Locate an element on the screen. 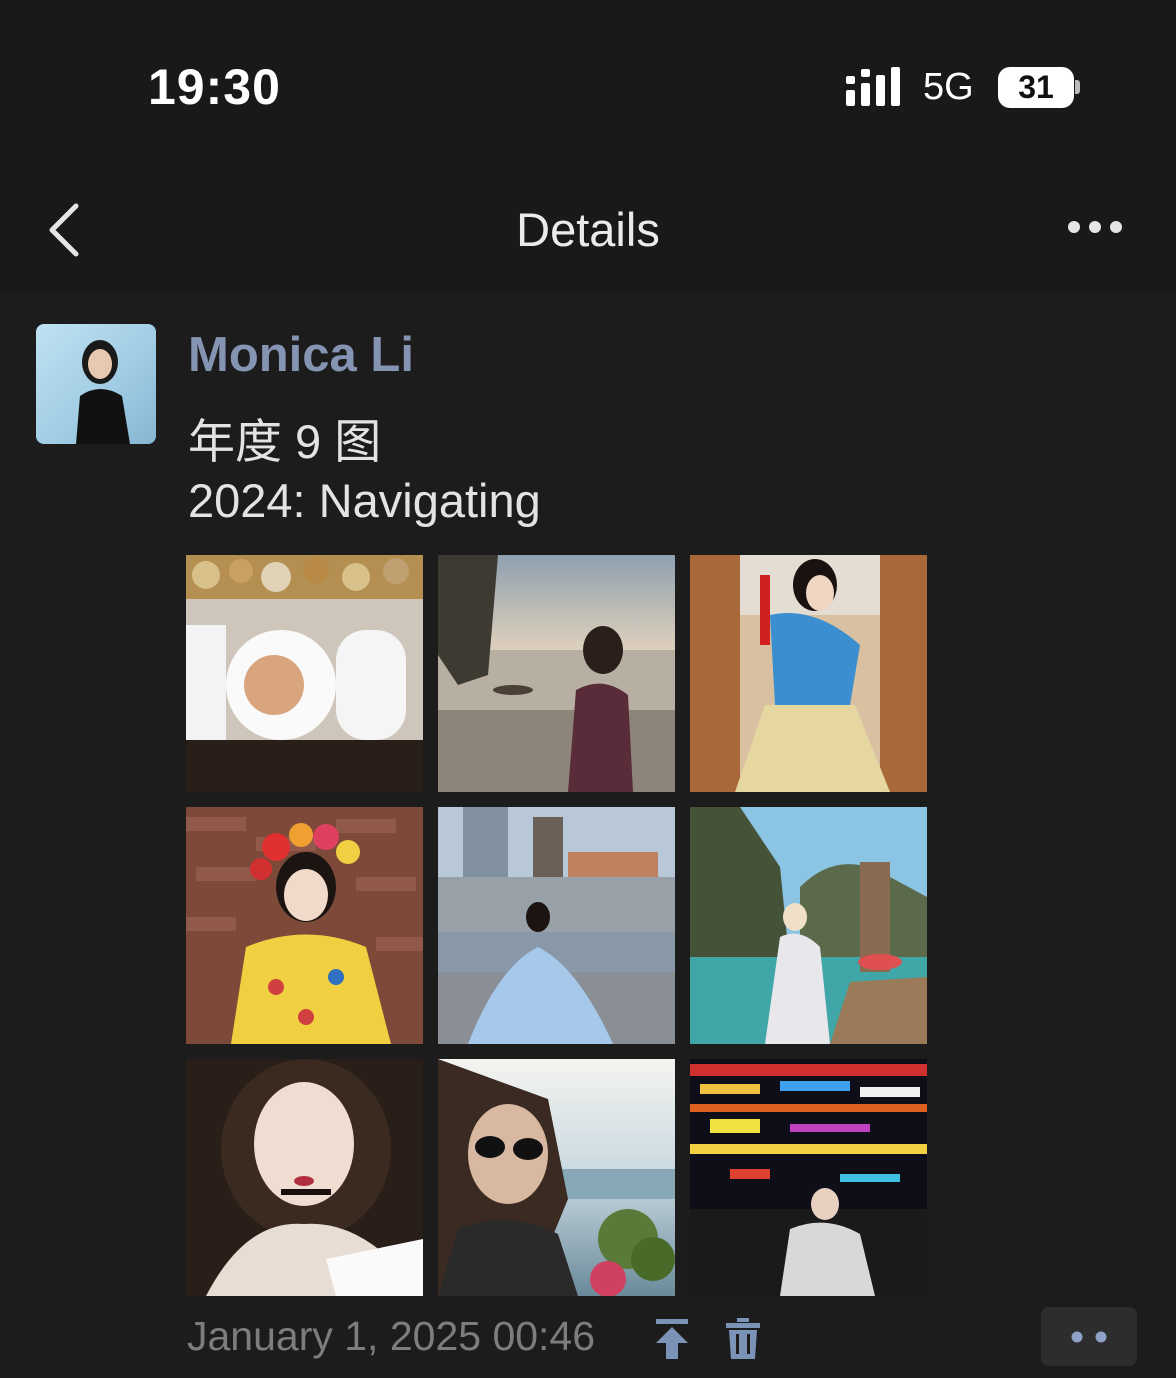  comment-dots-icon is located at coordinates (1089, 1337).